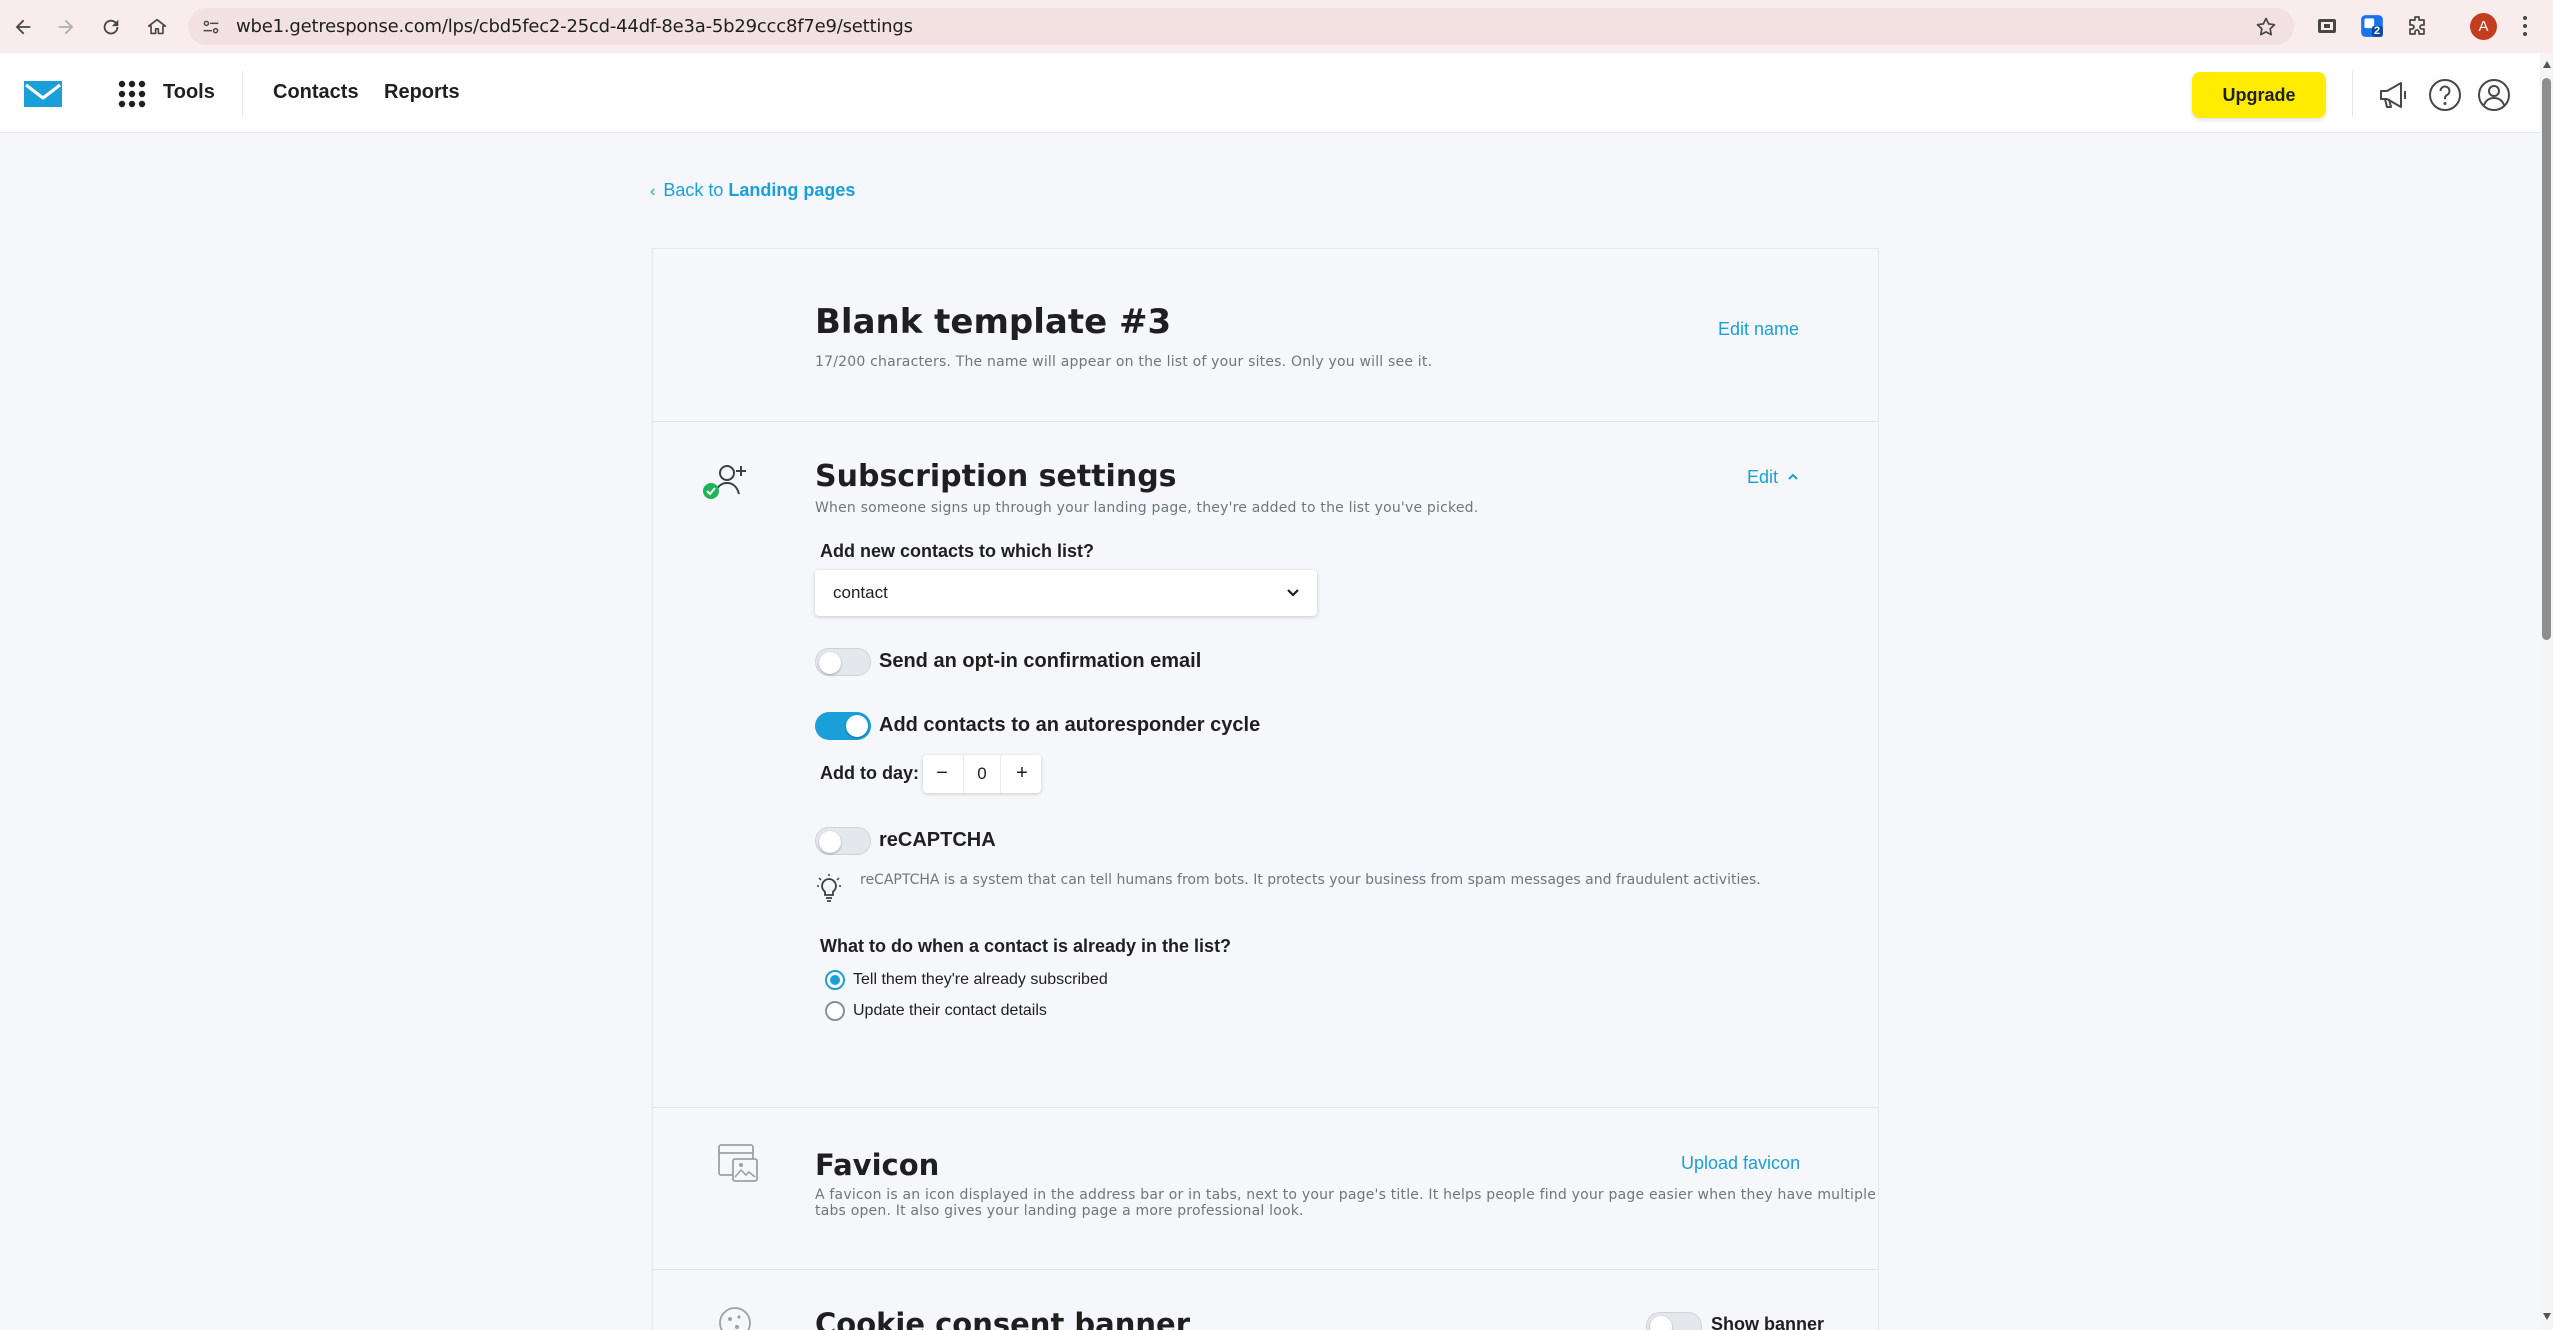  Describe the element at coordinates (950, 1010) in the screenshot. I see `radio-label: Update their contact details` at that location.